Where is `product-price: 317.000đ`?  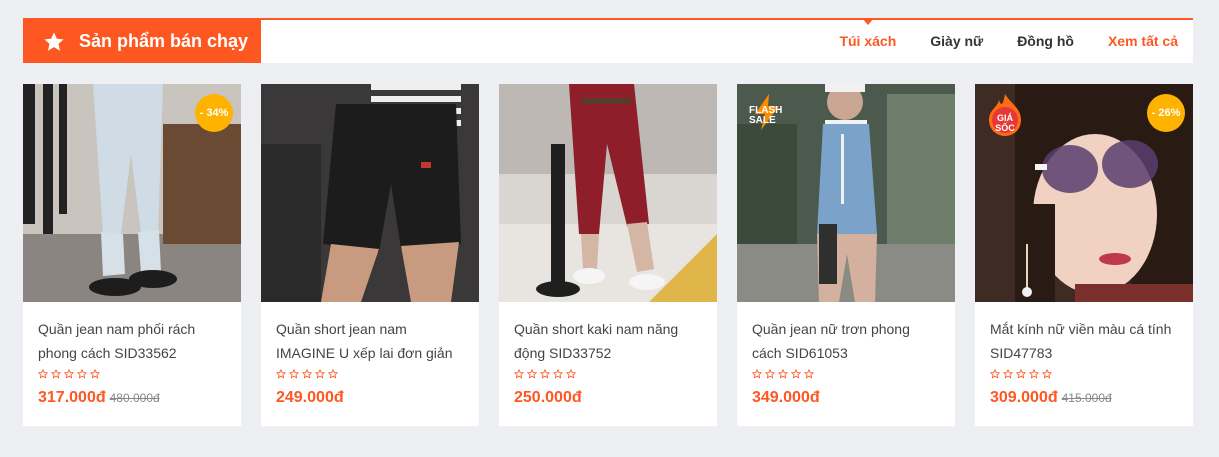 product-price: 317.000đ is located at coordinates (72, 397).